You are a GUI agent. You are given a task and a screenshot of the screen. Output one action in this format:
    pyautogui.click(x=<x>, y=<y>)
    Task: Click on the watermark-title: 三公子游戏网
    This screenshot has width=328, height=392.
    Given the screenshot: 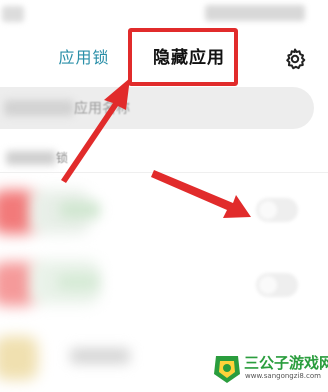 What is the action you would take?
    pyautogui.click(x=286, y=363)
    